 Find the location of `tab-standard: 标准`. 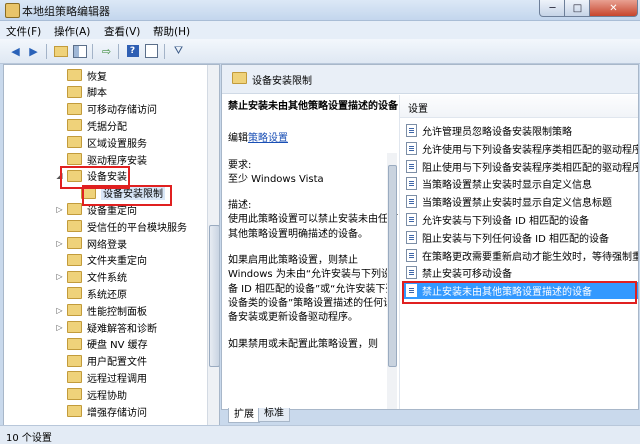

tab-standard: 标准 is located at coordinates (274, 415).